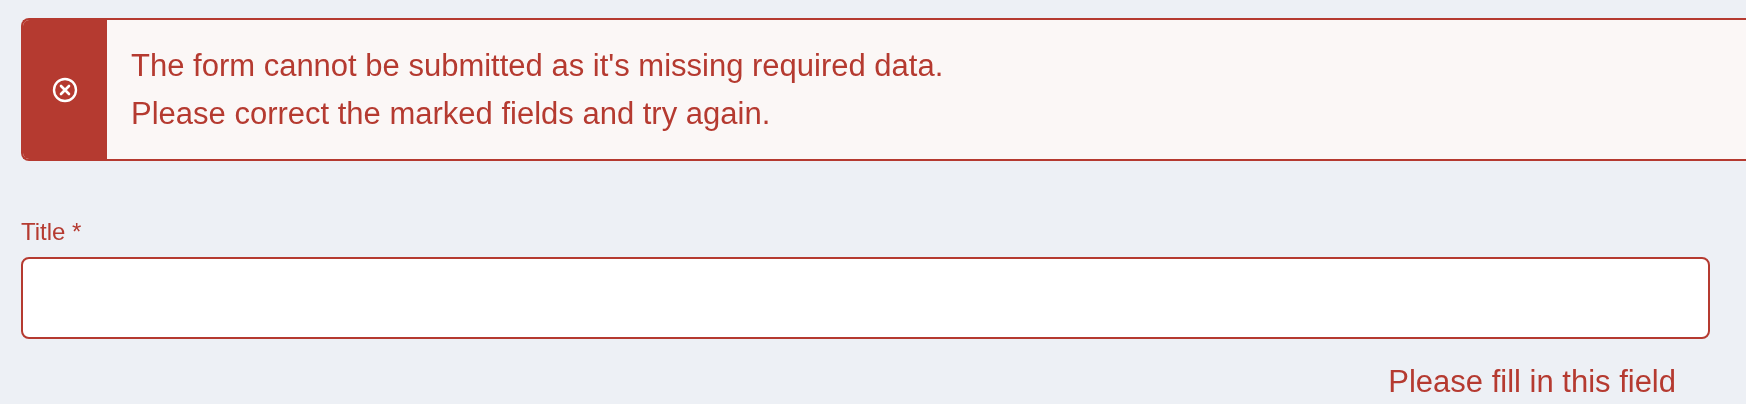 This screenshot has height=404, width=1746. What do you see at coordinates (451, 113) in the screenshot?
I see `alert-message: Please correct the marked fields and try again.` at bounding box center [451, 113].